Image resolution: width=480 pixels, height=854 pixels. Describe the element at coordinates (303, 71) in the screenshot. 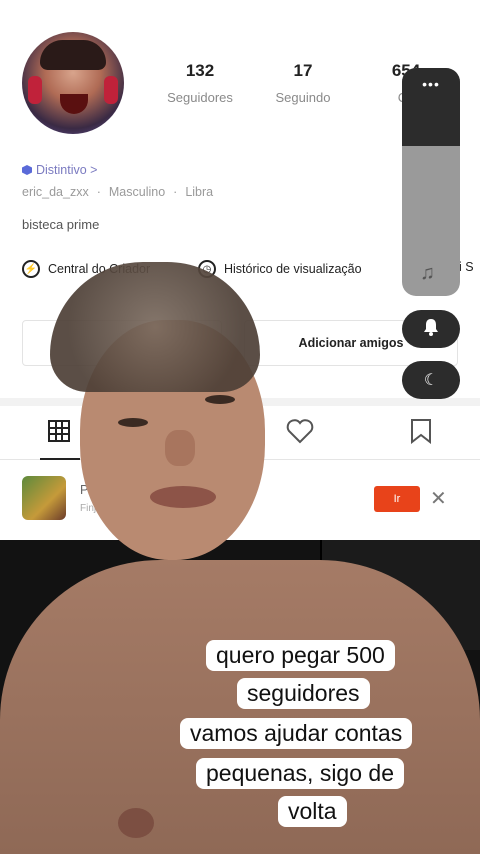

I see `following-count: 17` at that location.